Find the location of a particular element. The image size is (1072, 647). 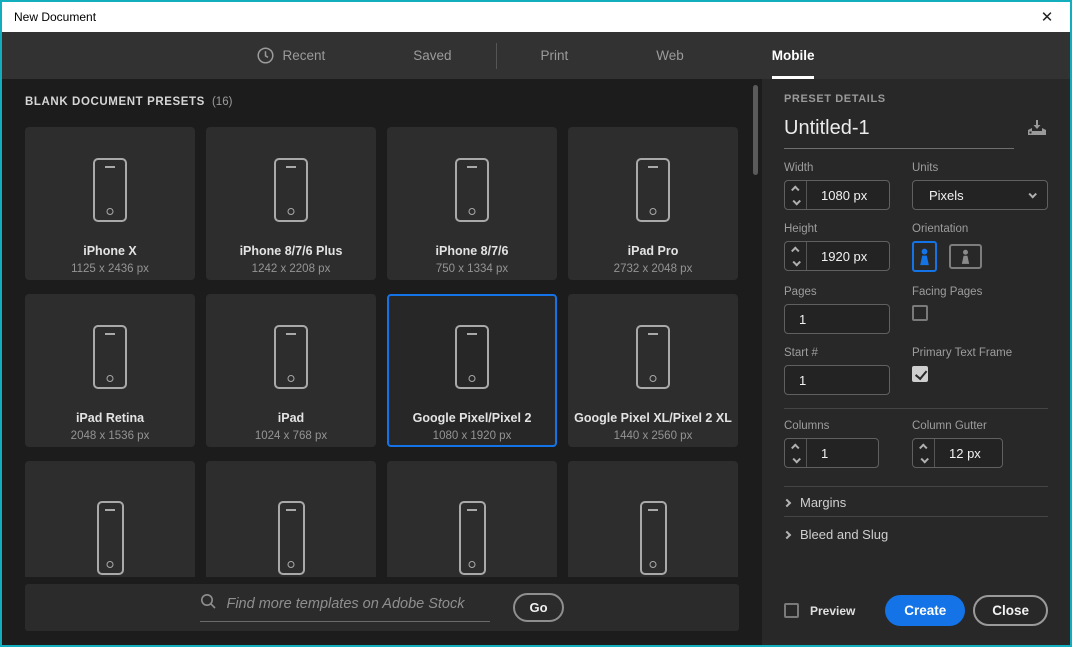

preview-label: Preview is located at coordinates (833, 610).